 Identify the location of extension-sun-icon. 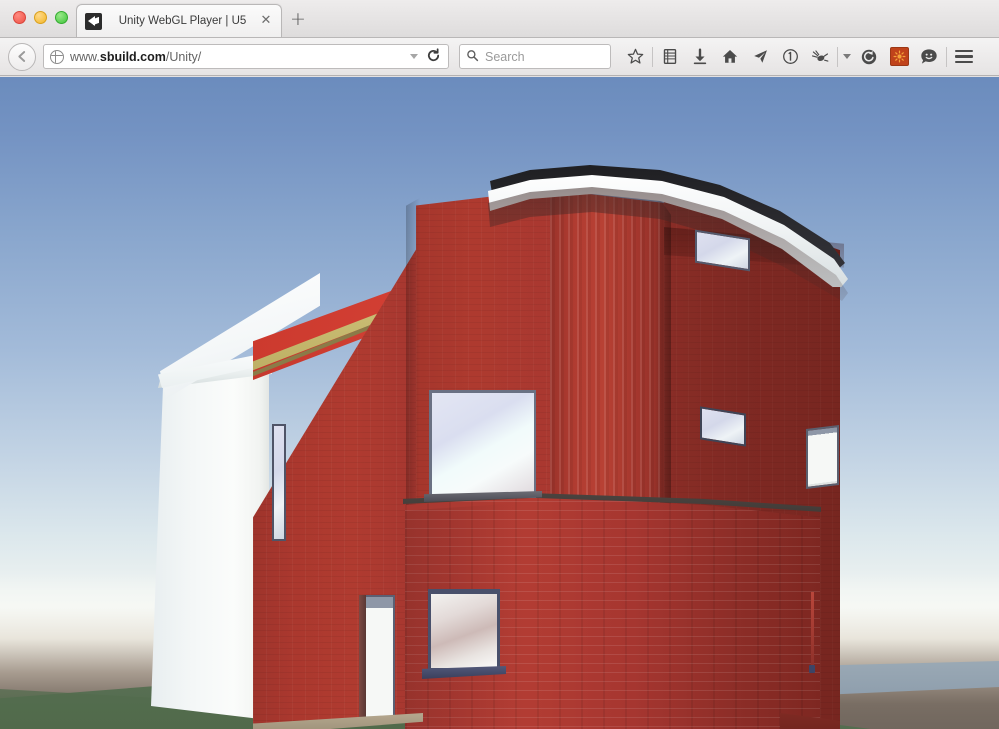
(899, 57).